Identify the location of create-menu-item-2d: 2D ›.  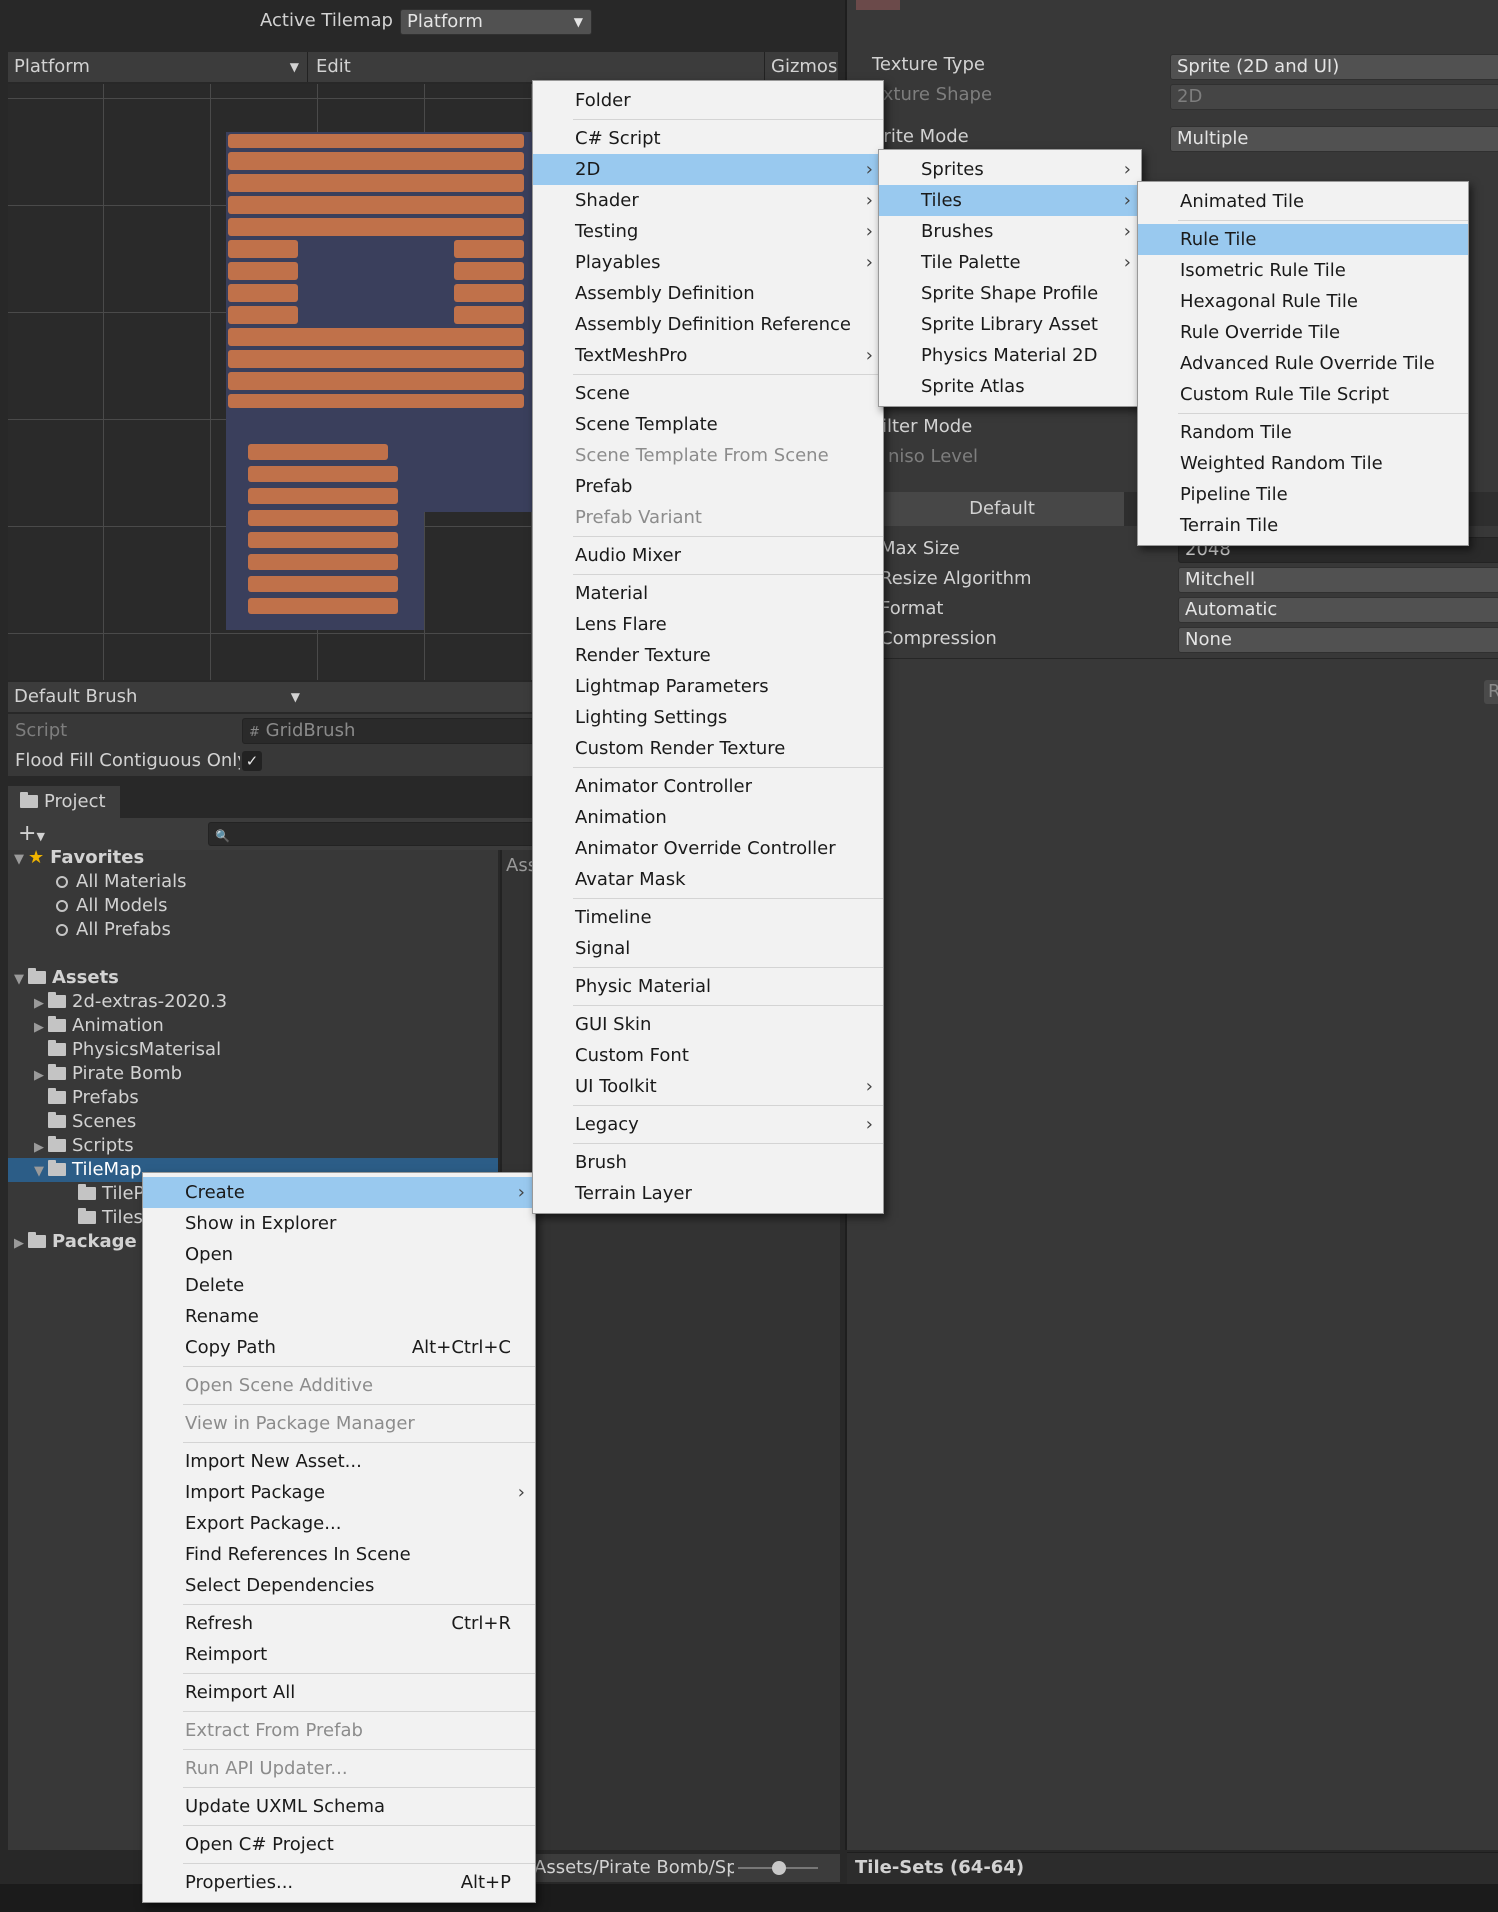
(708, 169).